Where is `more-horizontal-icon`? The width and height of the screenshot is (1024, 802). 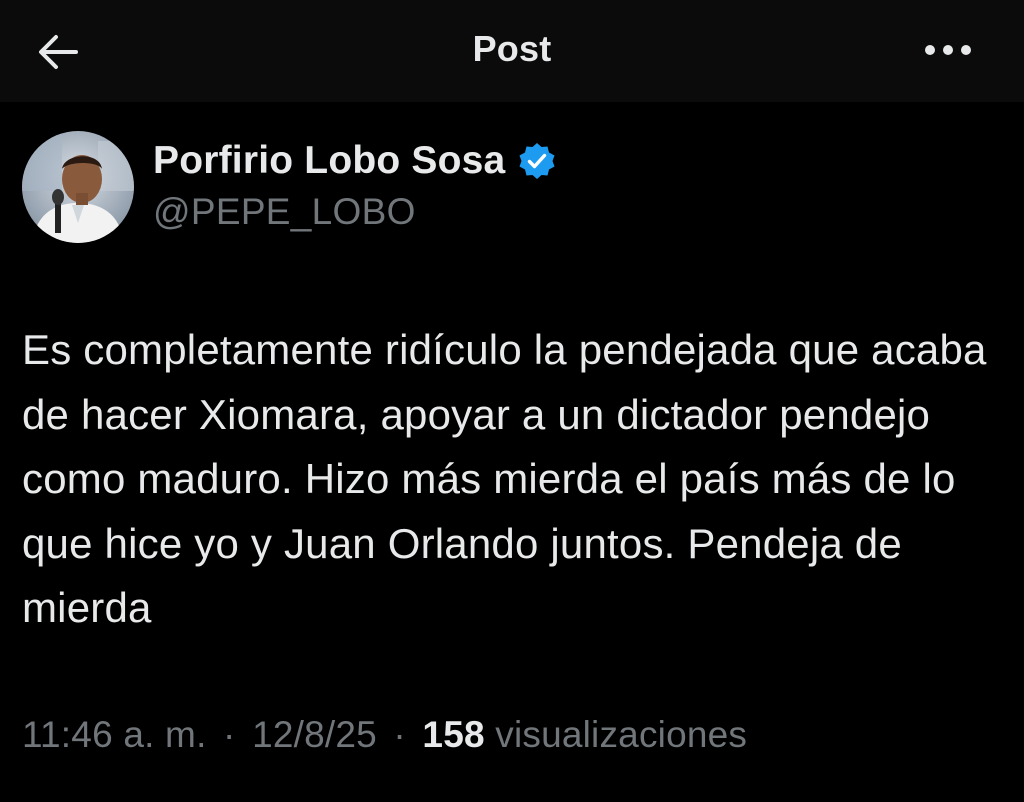
more-horizontal-icon is located at coordinates (948, 50).